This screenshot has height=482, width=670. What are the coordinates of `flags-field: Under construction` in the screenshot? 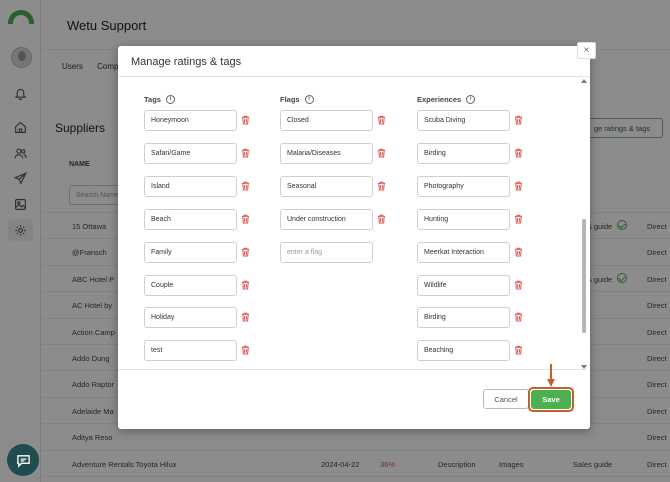 It's located at (326, 219).